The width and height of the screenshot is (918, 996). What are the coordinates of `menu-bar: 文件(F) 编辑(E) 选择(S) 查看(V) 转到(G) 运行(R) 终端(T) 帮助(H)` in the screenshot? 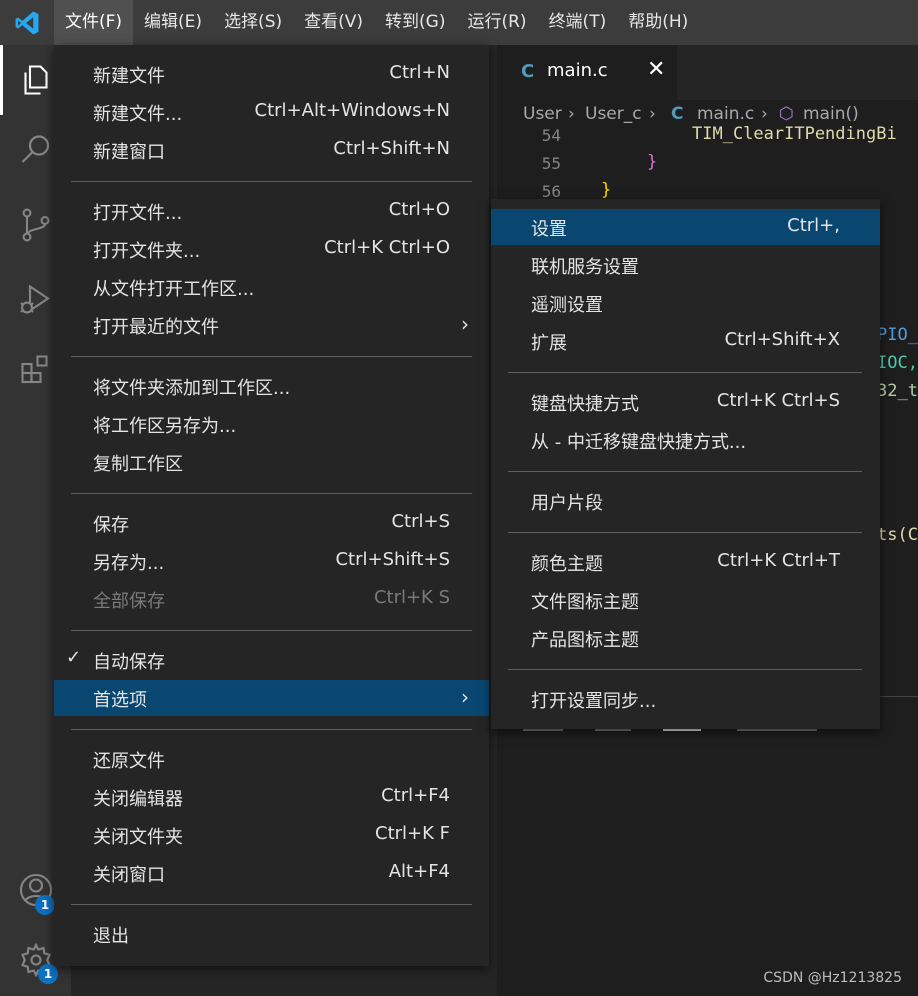 It's located at (376, 22).